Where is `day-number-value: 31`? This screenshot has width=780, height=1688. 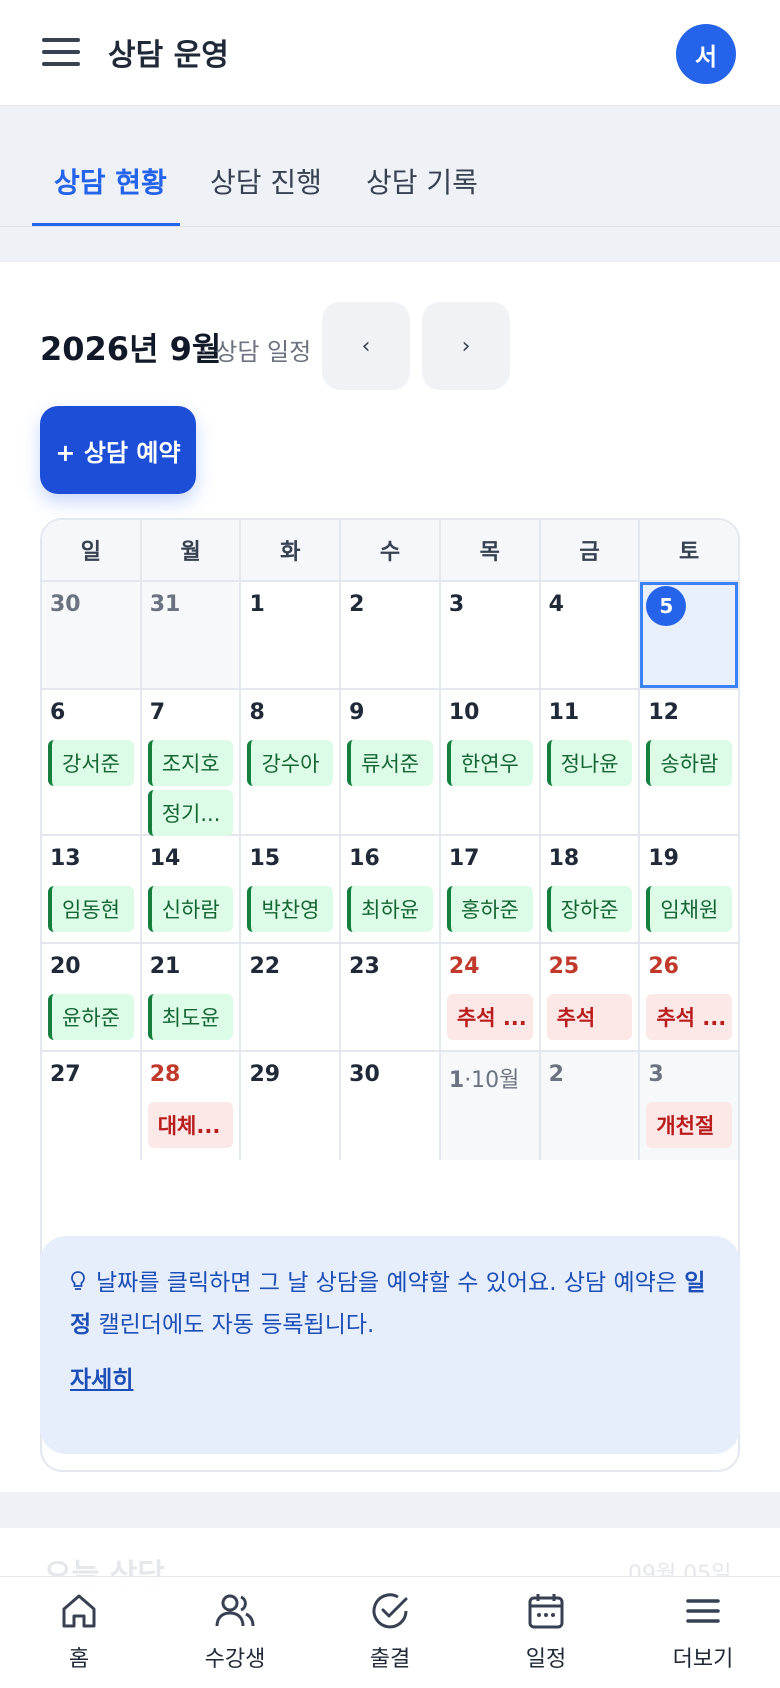 day-number-value: 31 is located at coordinates (165, 604).